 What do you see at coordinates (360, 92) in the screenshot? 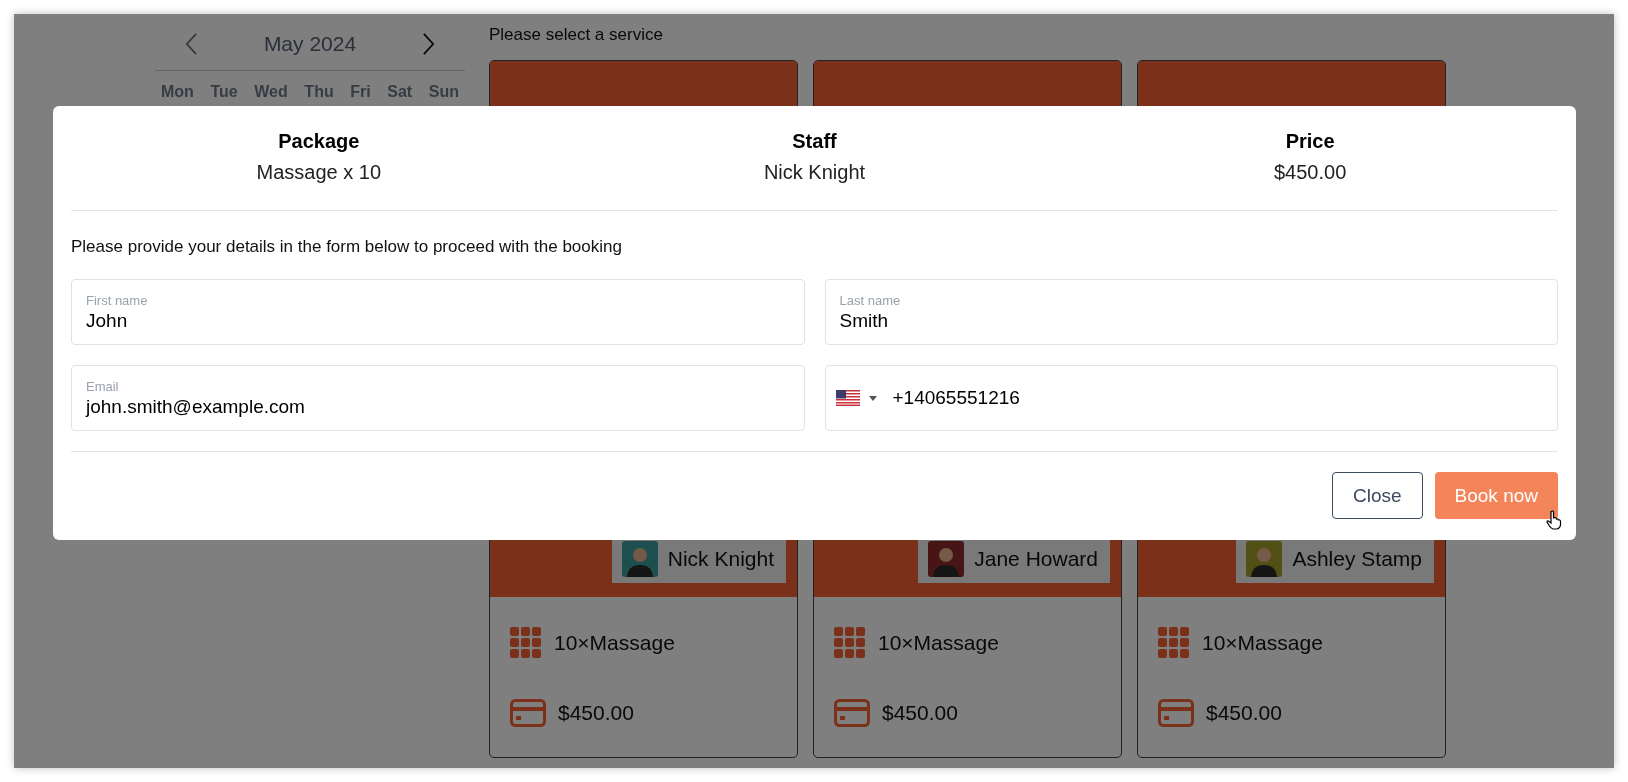
I see `weekday-label: Fri` at bounding box center [360, 92].